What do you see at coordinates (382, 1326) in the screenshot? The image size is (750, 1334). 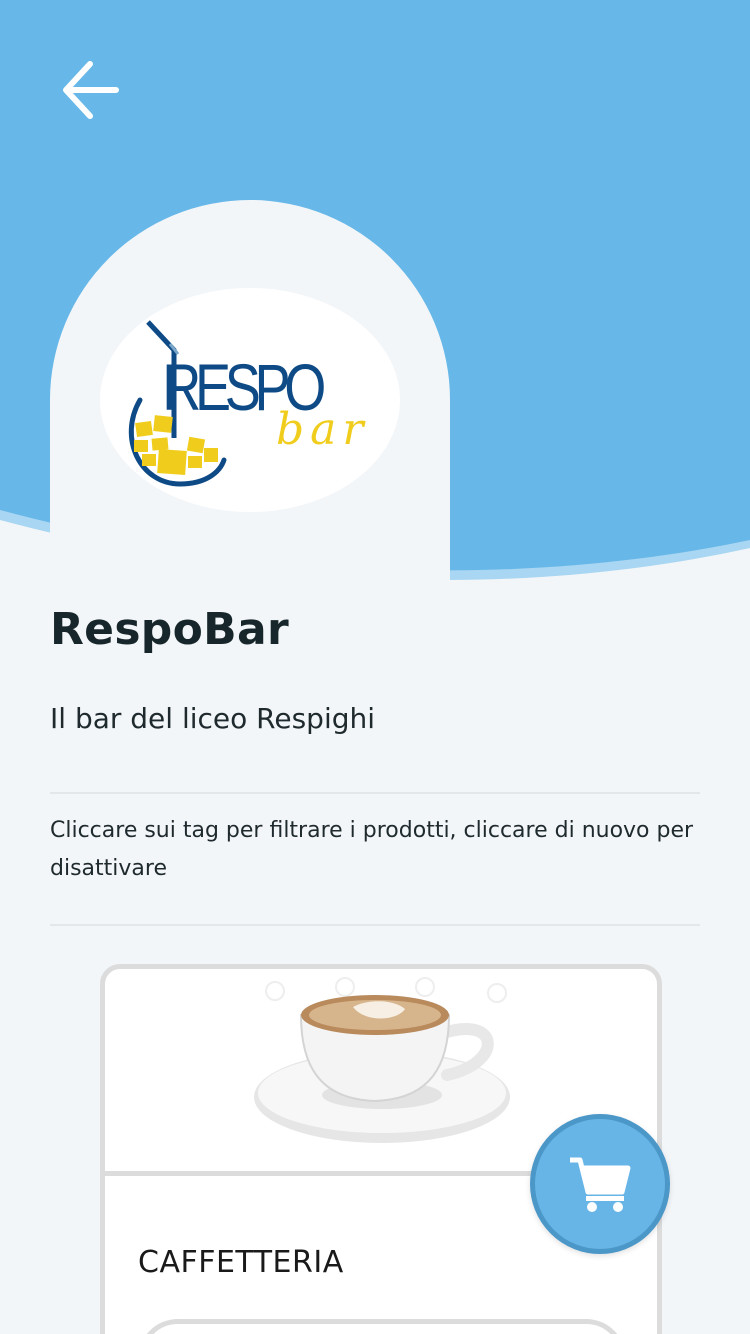 I see `card-action-pill` at bounding box center [382, 1326].